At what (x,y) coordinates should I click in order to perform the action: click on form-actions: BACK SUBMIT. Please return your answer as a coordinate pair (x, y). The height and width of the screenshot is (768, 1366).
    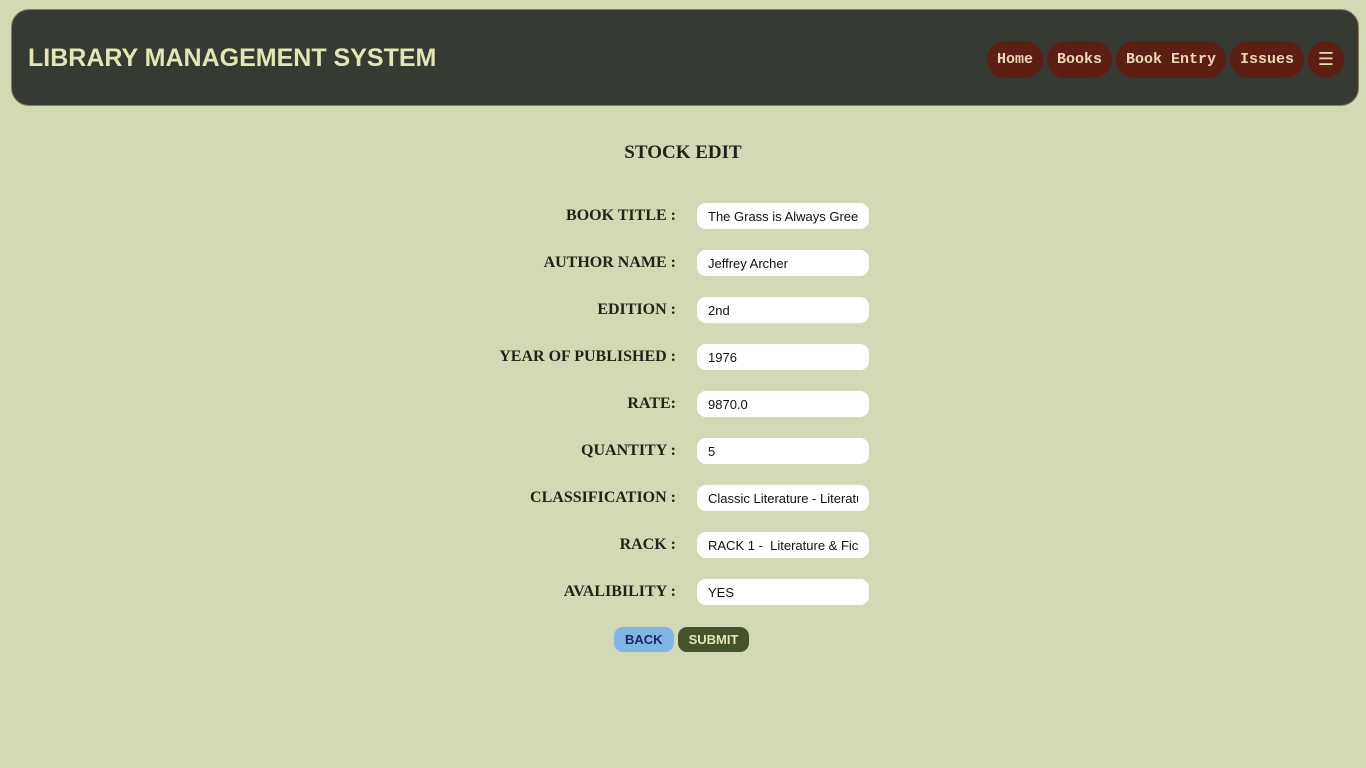
    Looking at the image, I should click on (682, 639).